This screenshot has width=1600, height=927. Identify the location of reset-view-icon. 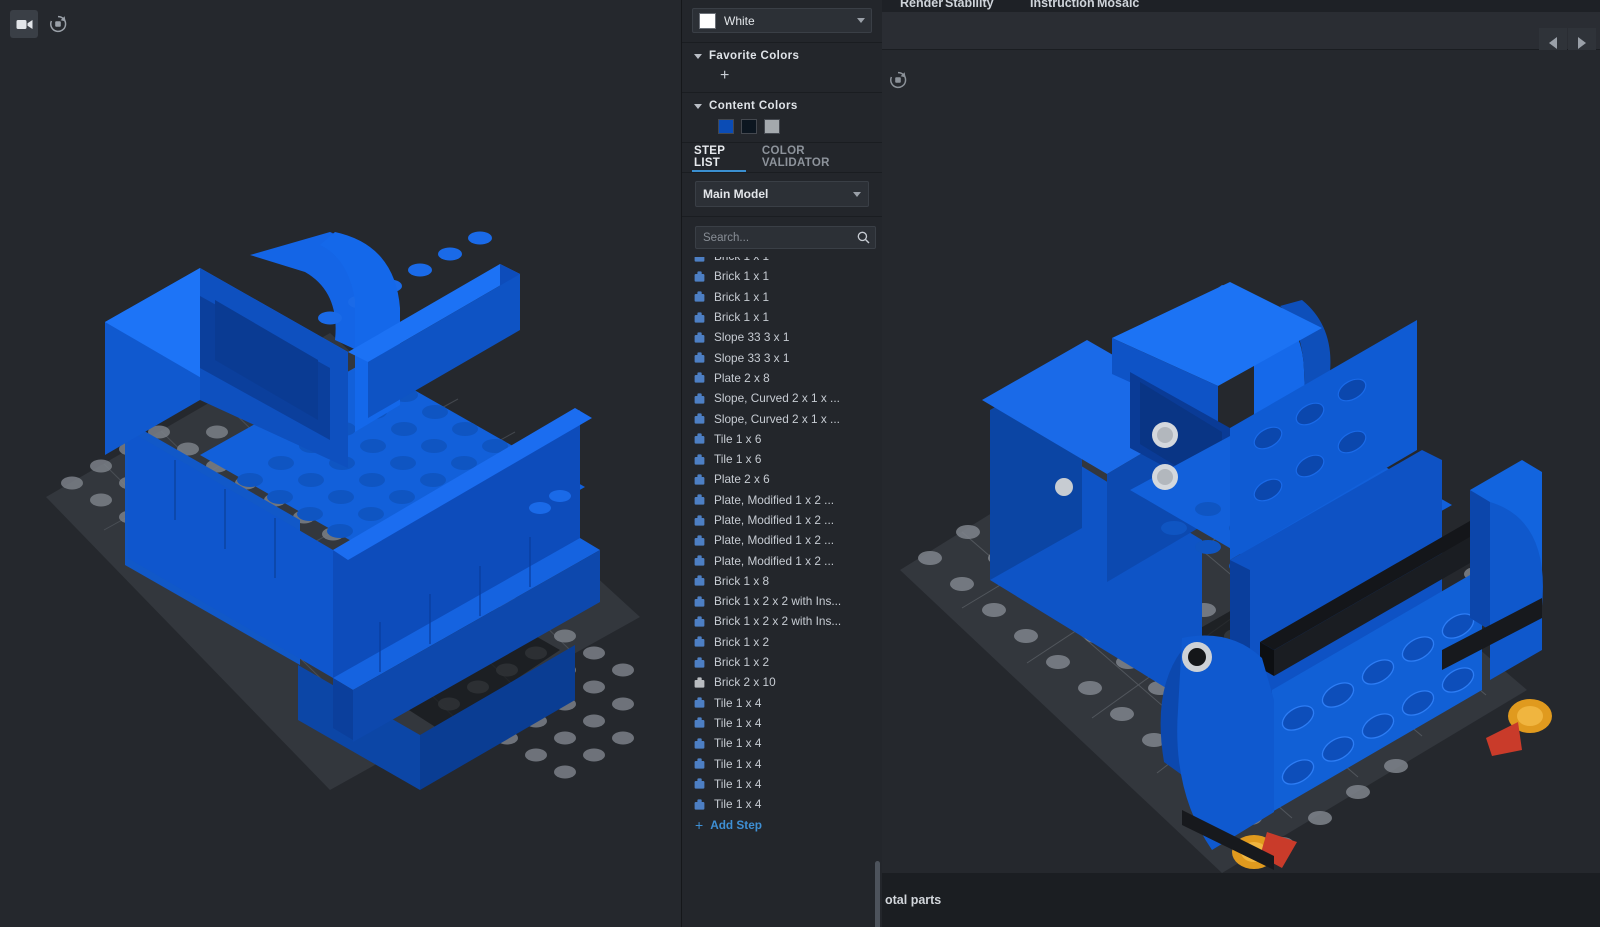
(58, 24).